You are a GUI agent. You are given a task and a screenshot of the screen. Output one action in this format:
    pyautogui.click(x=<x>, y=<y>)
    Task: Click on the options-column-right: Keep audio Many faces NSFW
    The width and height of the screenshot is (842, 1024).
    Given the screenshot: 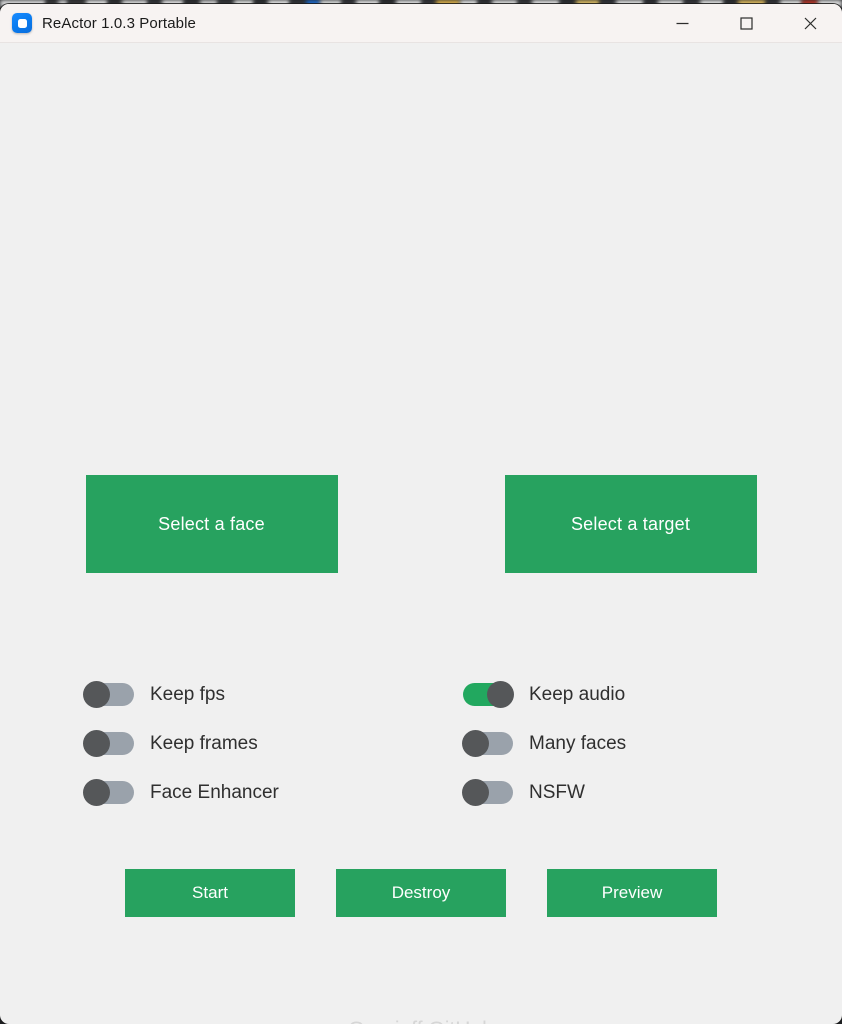 What is the action you would take?
    pyautogui.click(x=652, y=743)
    